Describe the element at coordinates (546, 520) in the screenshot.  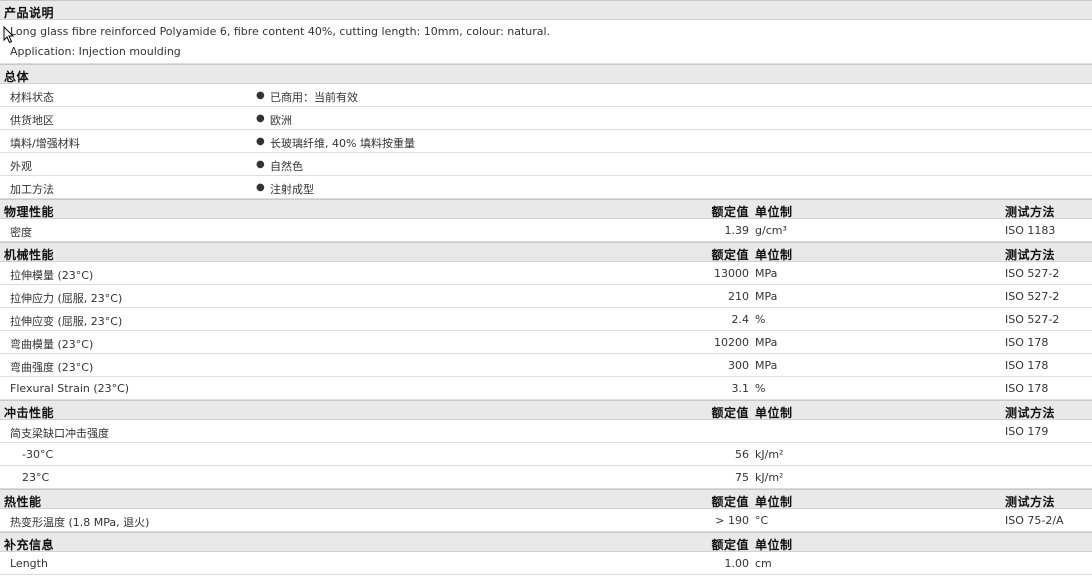
I see `table-row: 热变形温度 (1.8 MPa, 退火) > 190 °C ISO 75-2/A` at that location.